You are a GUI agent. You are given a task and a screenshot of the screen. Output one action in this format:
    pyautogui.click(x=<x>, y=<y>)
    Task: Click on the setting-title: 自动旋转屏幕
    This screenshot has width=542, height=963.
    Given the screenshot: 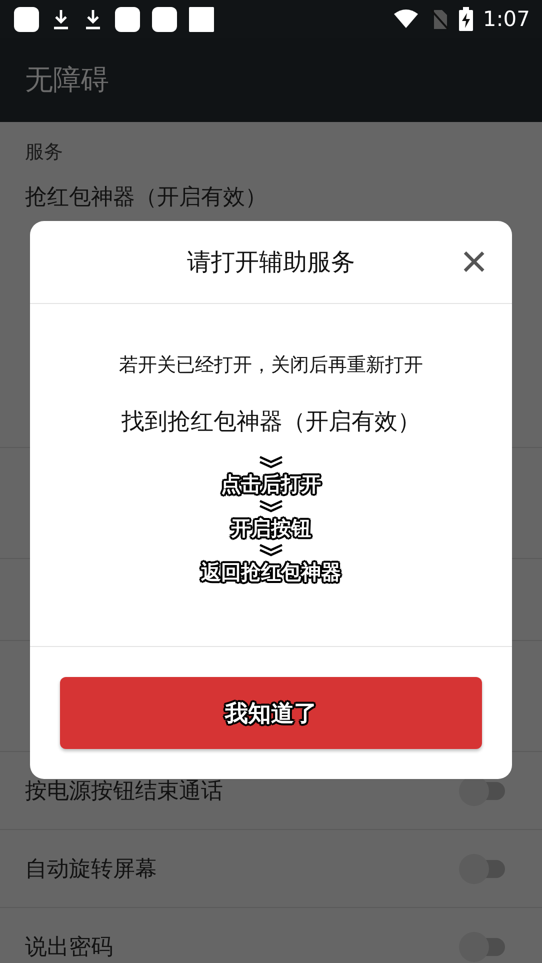 What is the action you would take?
    pyautogui.click(x=91, y=870)
    